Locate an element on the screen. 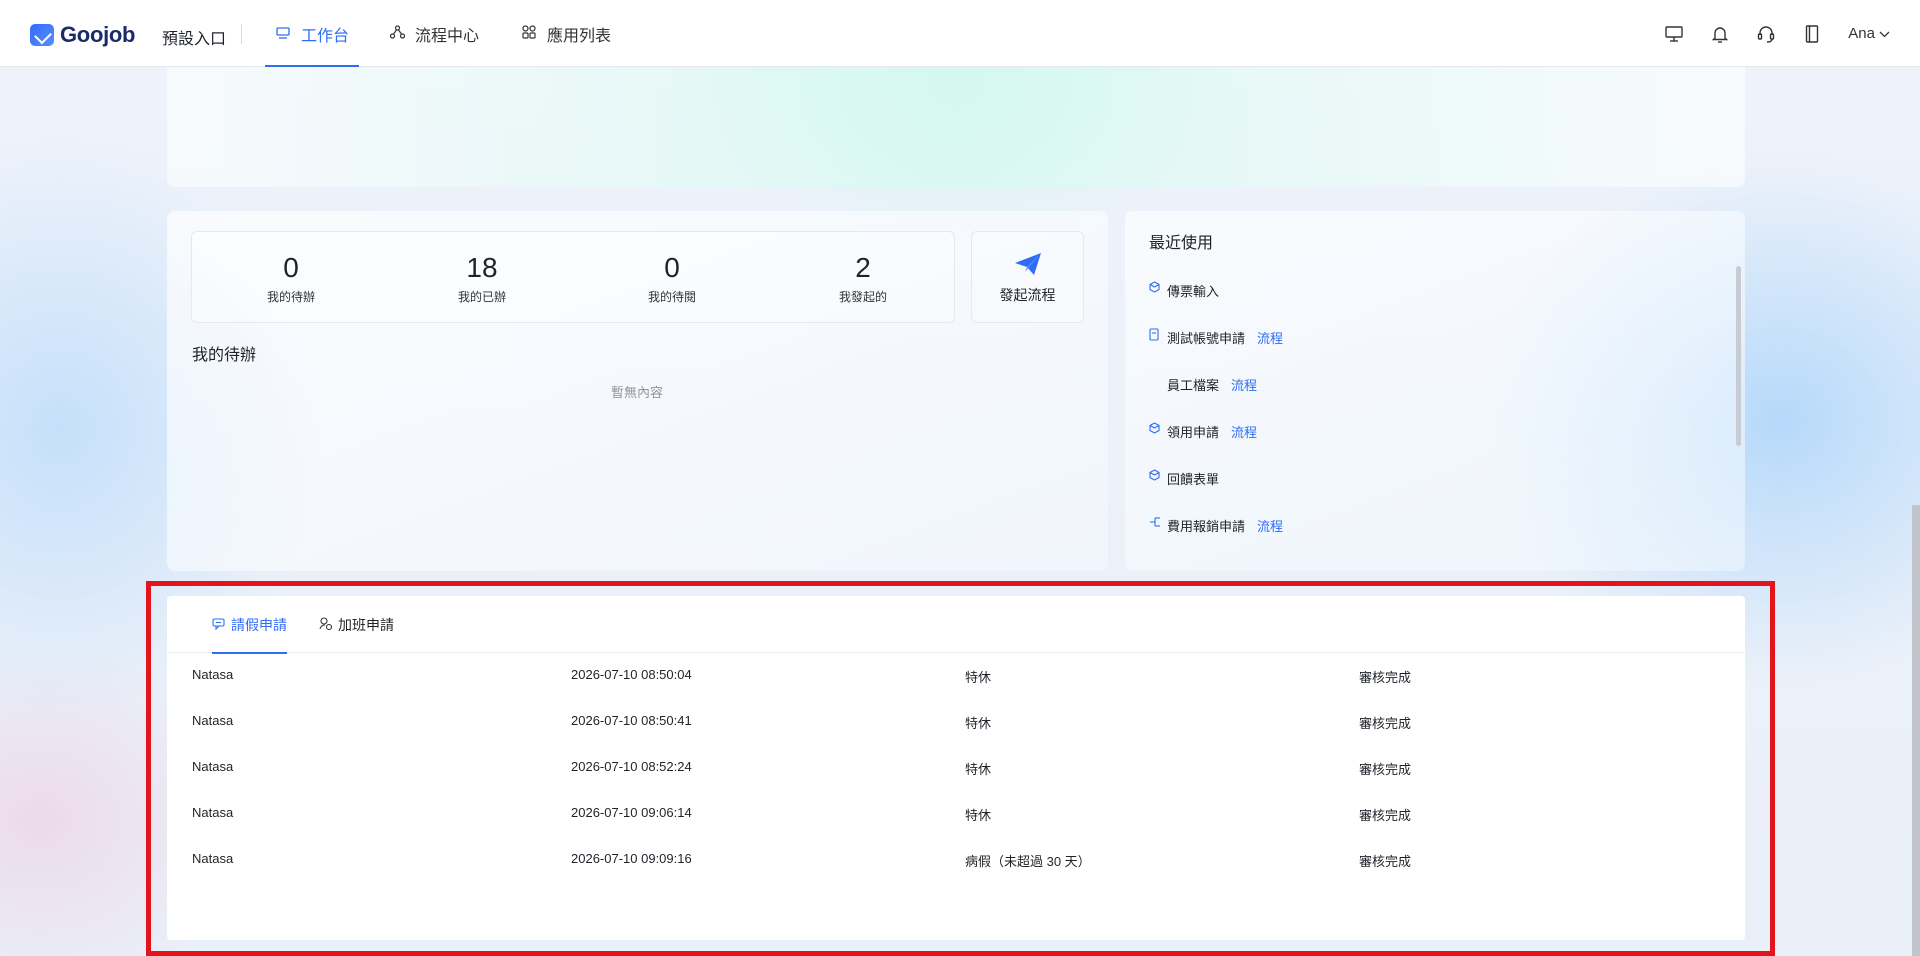 This screenshot has width=1920, height=956. stat-my-initiated: 2 我發起的 is located at coordinates (863, 278).